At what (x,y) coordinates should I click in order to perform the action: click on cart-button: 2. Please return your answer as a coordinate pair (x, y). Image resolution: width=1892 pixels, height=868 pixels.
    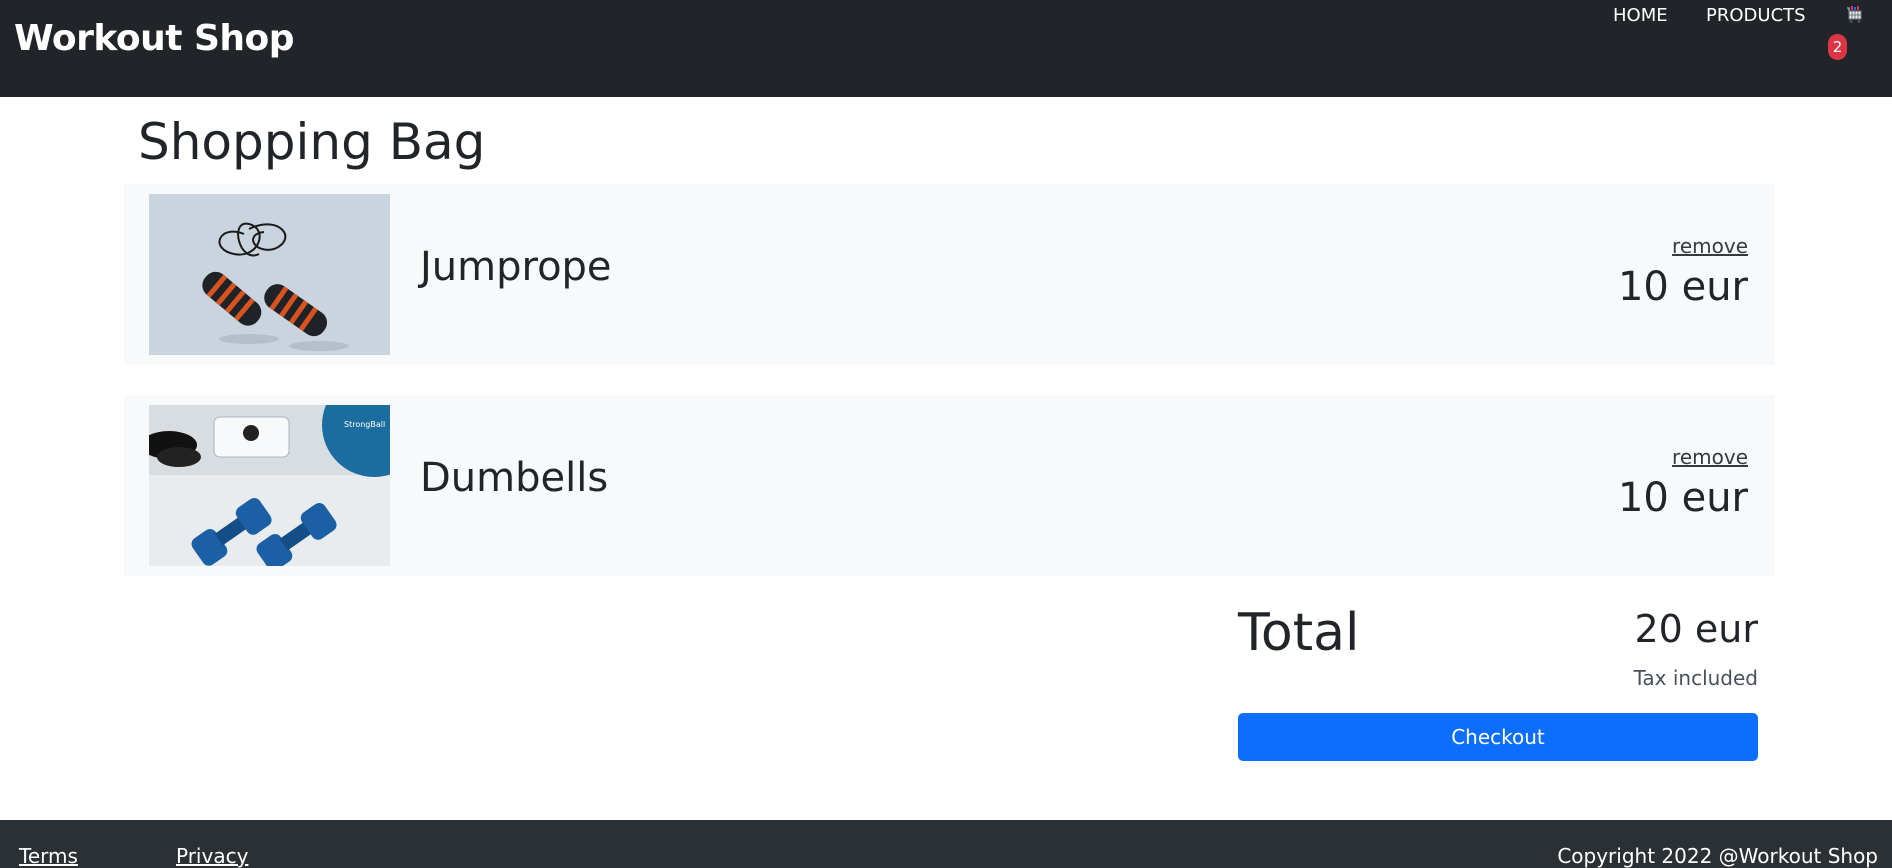
    Looking at the image, I should click on (1844, 32).